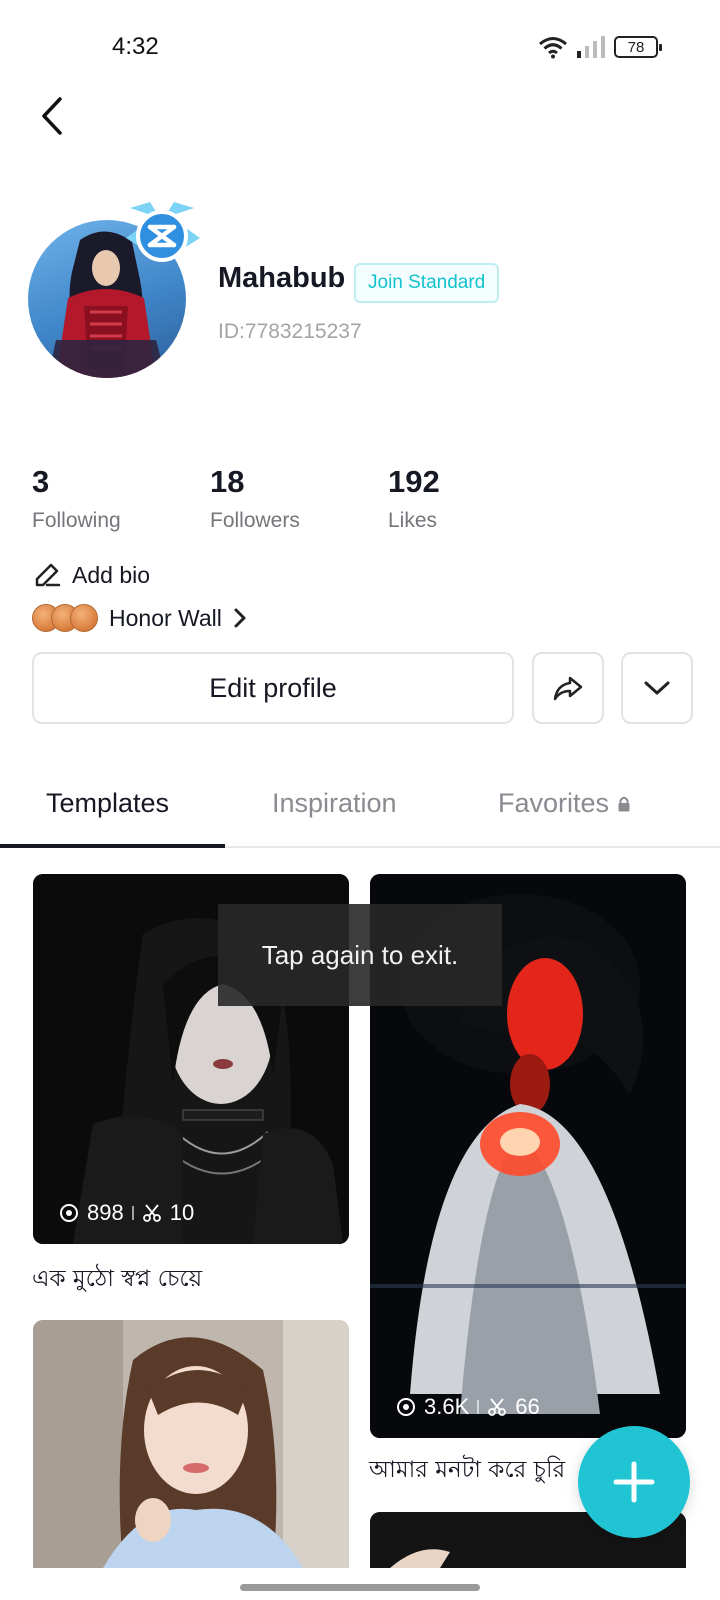 The height and width of the screenshot is (1600, 720). I want to click on share-icon, so click(568, 688).